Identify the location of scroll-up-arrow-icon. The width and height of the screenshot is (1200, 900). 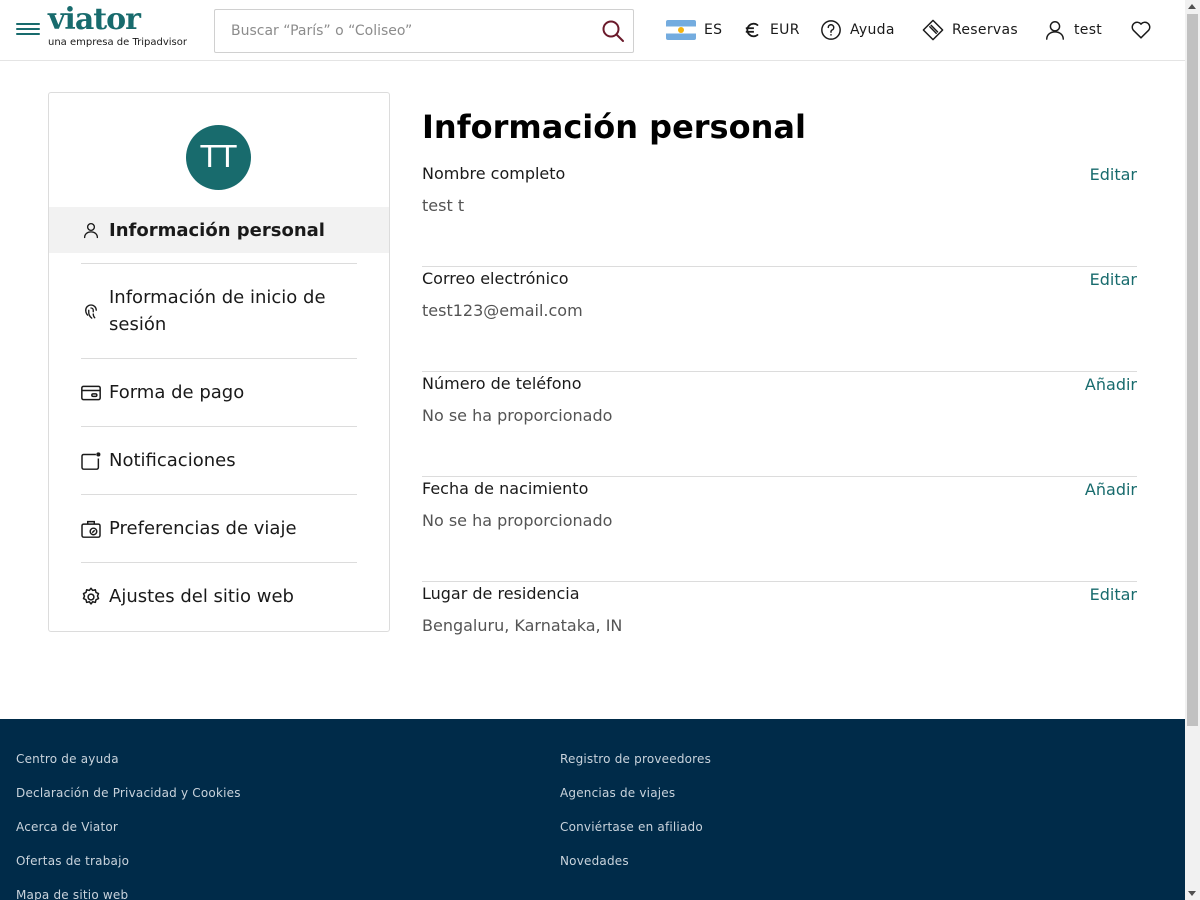
(1192, 6).